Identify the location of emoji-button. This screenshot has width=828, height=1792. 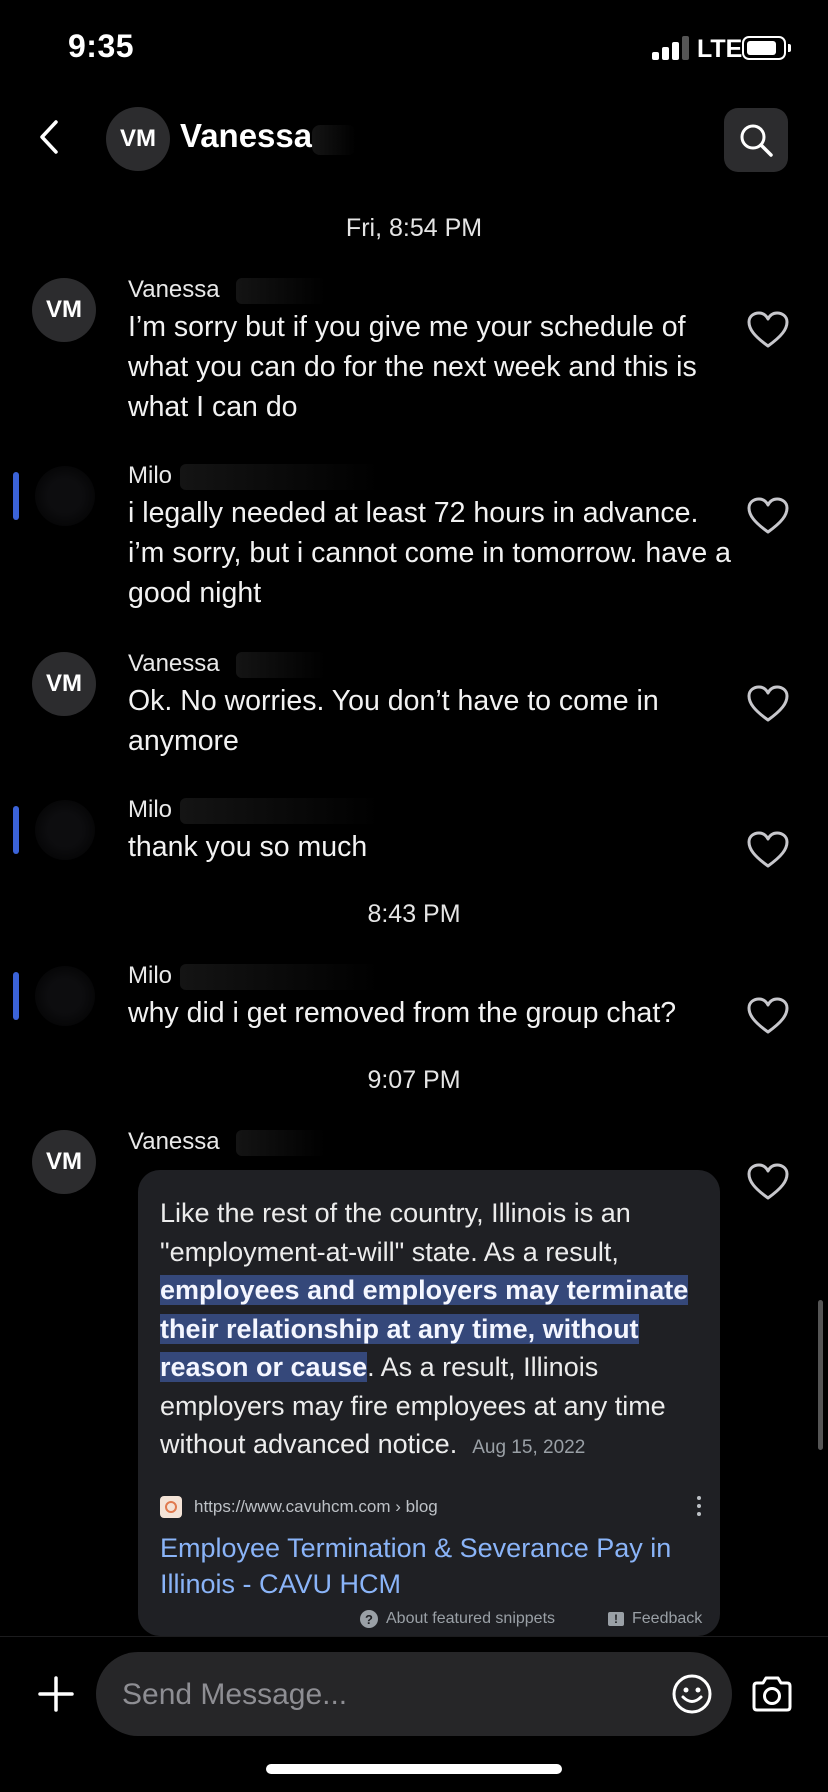
(692, 1694).